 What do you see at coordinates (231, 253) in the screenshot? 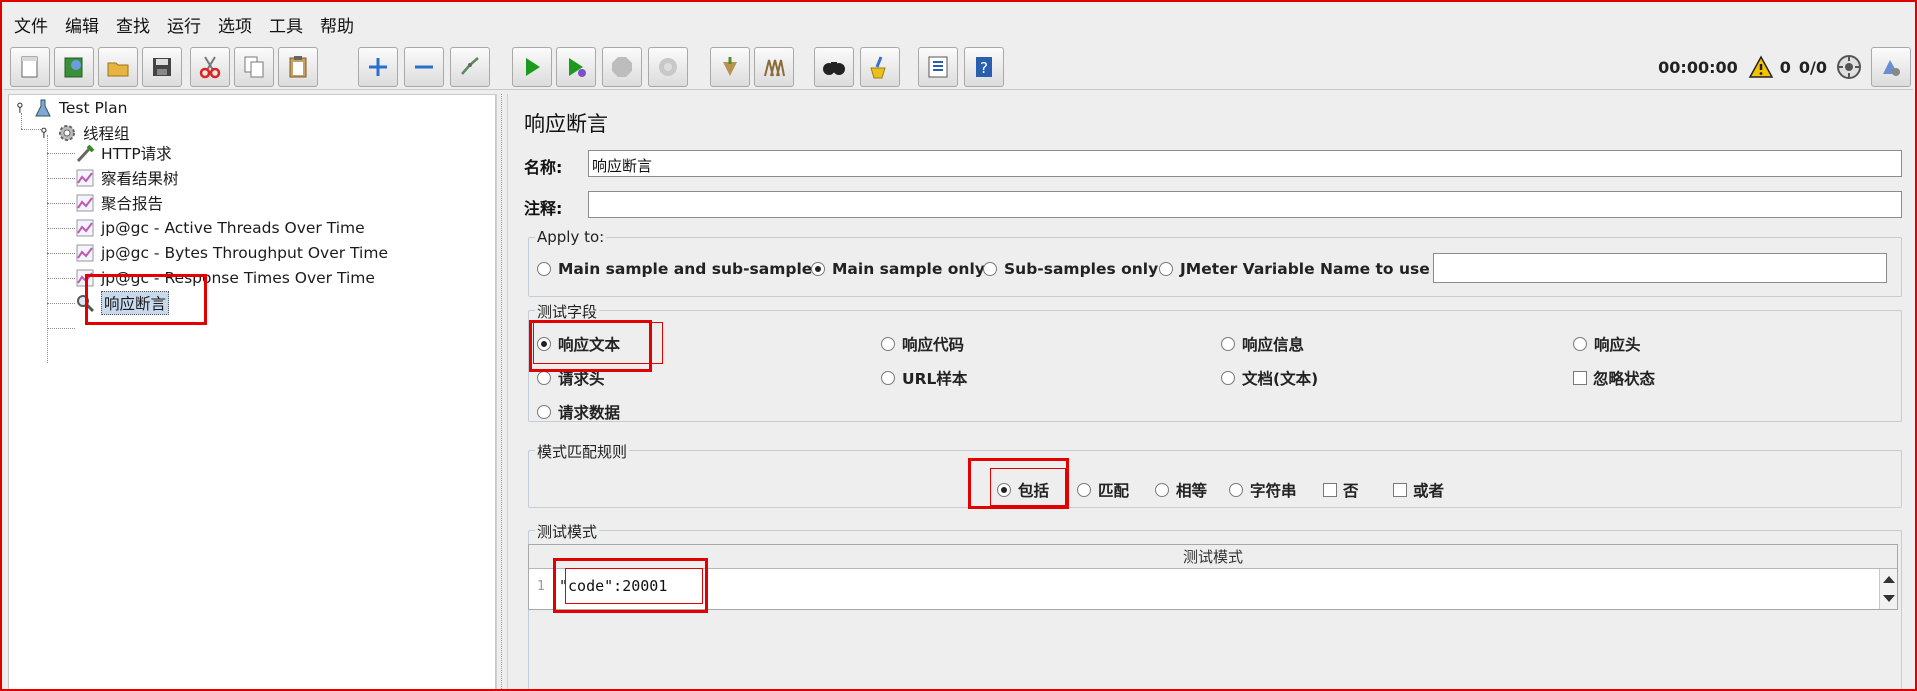
I see `tree-node-bytes-throughput: jp@gc - Bytes Throughput Over Time` at bounding box center [231, 253].